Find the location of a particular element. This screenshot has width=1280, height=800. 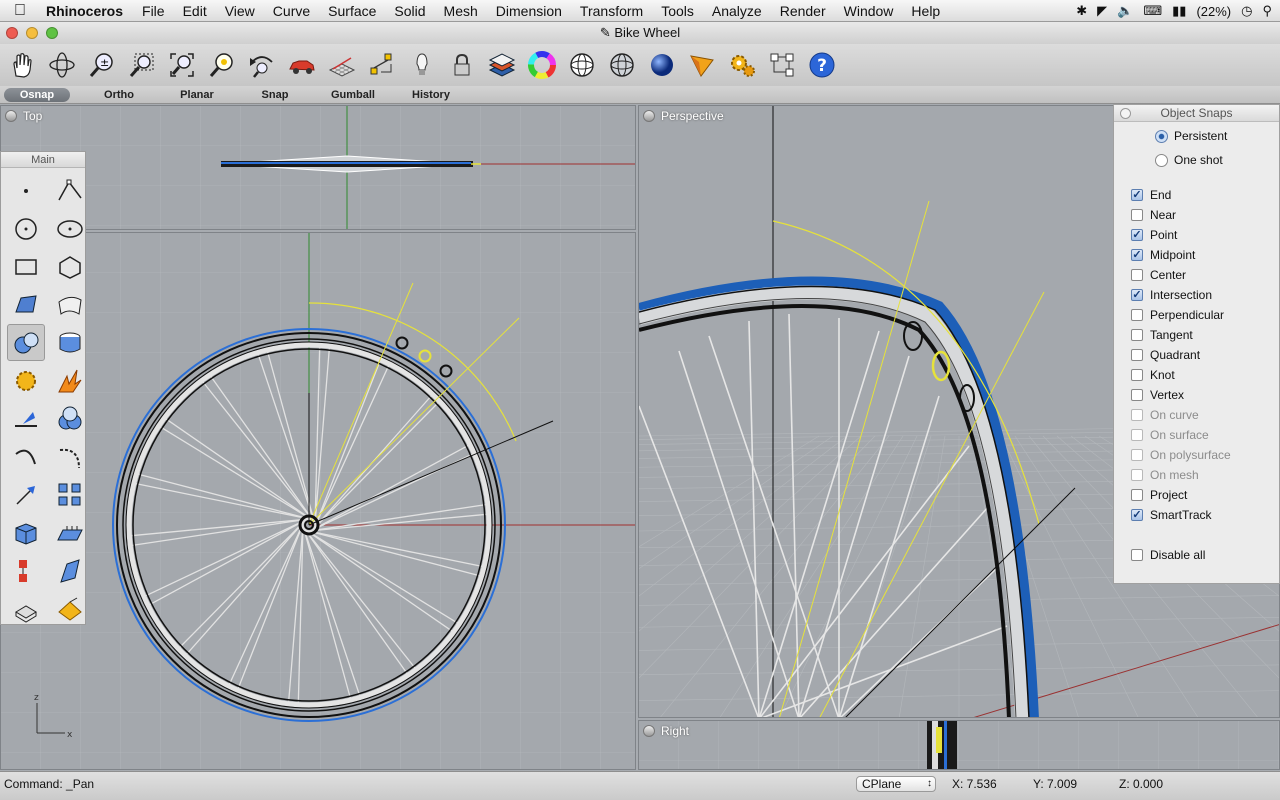

menu-window: Window is located at coordinates (869, 11).